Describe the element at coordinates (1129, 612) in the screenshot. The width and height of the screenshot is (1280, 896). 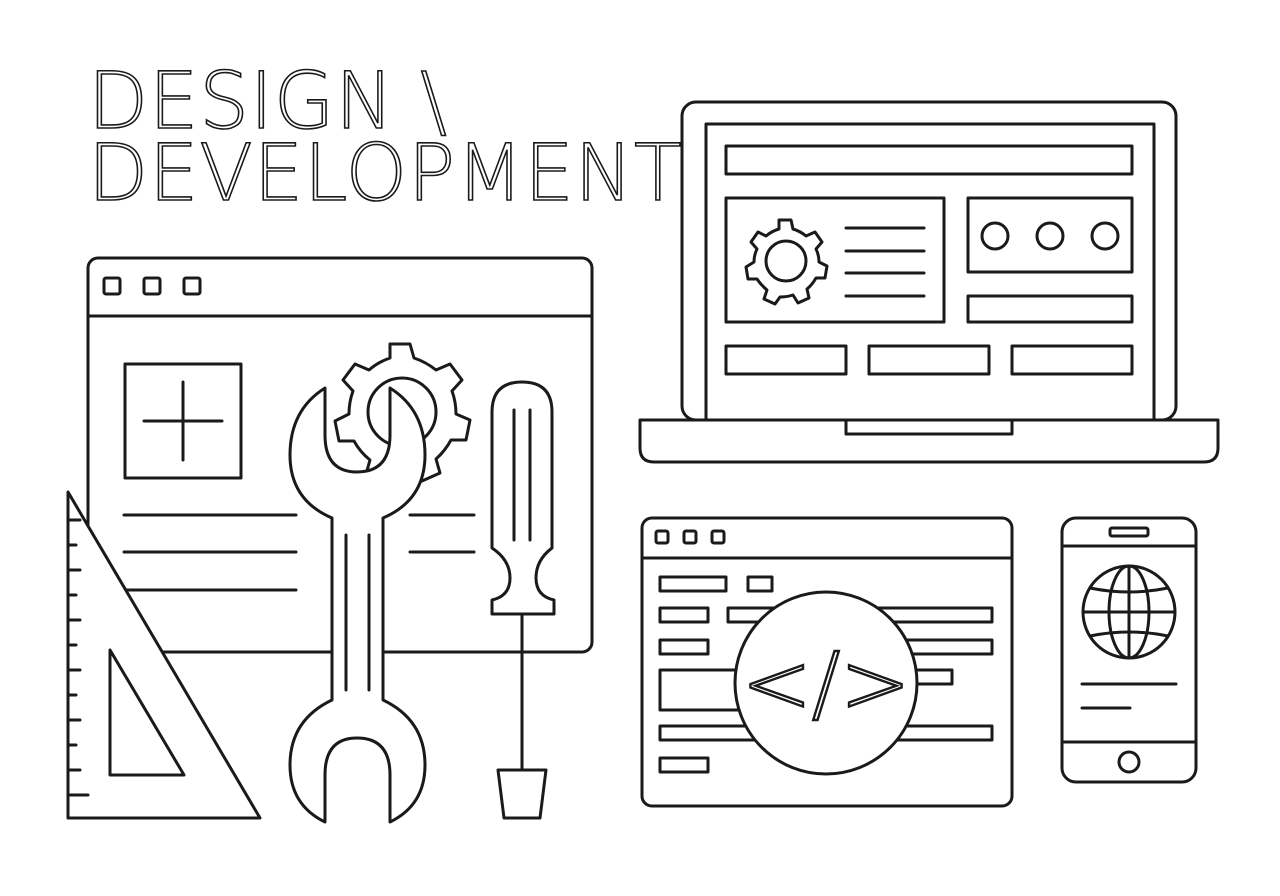
I see `globe-icon` at that location.